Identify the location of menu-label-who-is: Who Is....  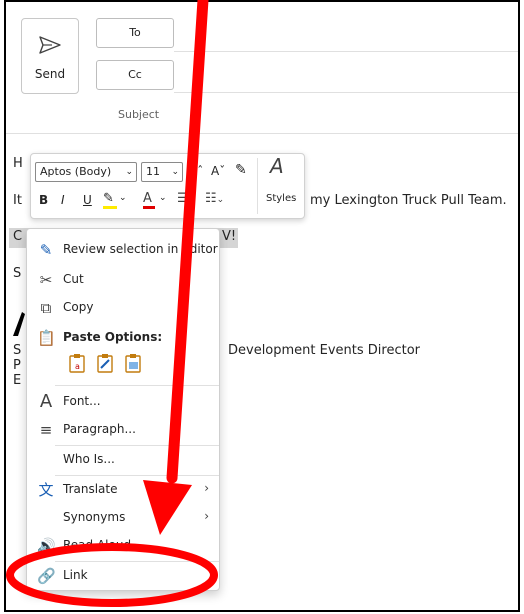
(89, 459).